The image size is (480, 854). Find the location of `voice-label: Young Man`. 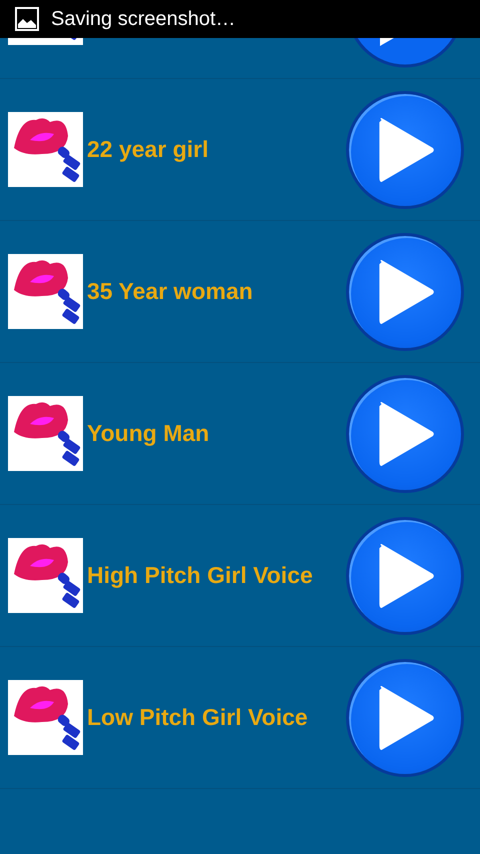

voice-label: Young Man is located at coordinates (148, 433).